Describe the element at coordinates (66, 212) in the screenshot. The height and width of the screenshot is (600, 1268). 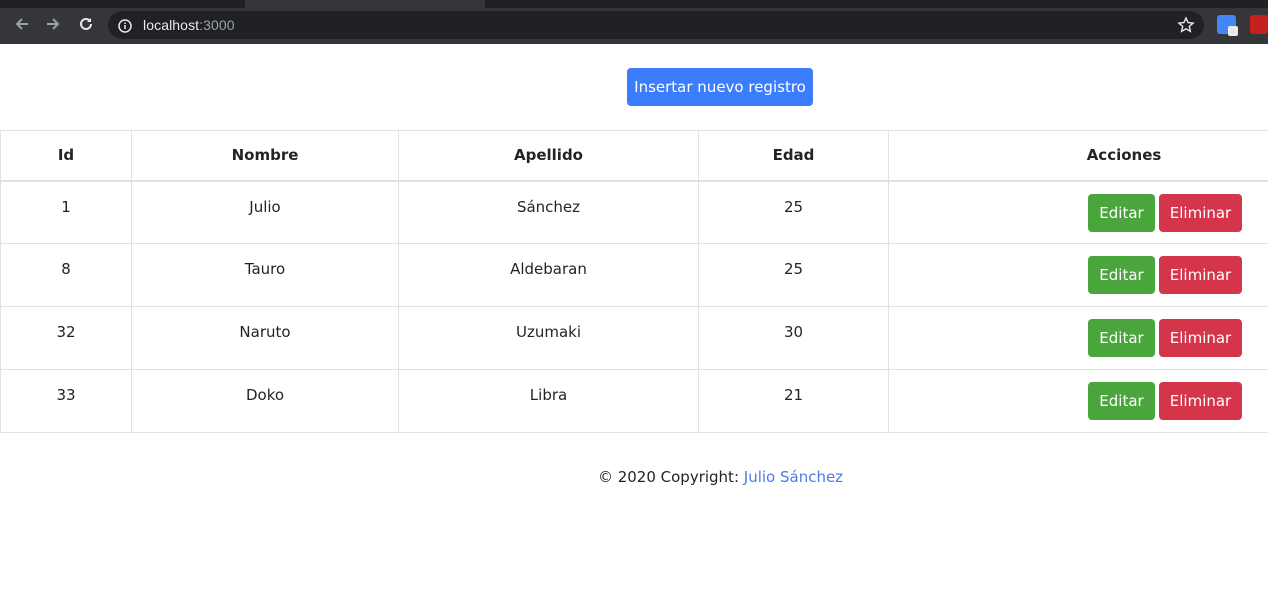
I see `cell-id: 1` at that location.